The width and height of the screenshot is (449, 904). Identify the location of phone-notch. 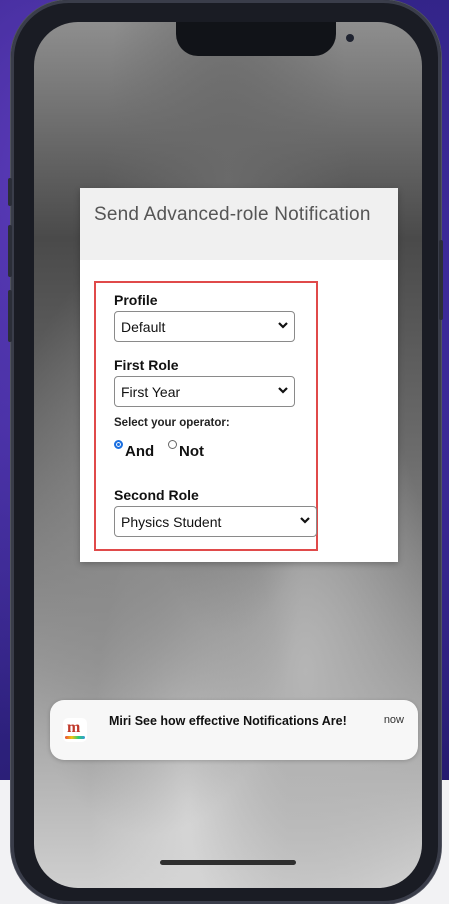
(265, 39).